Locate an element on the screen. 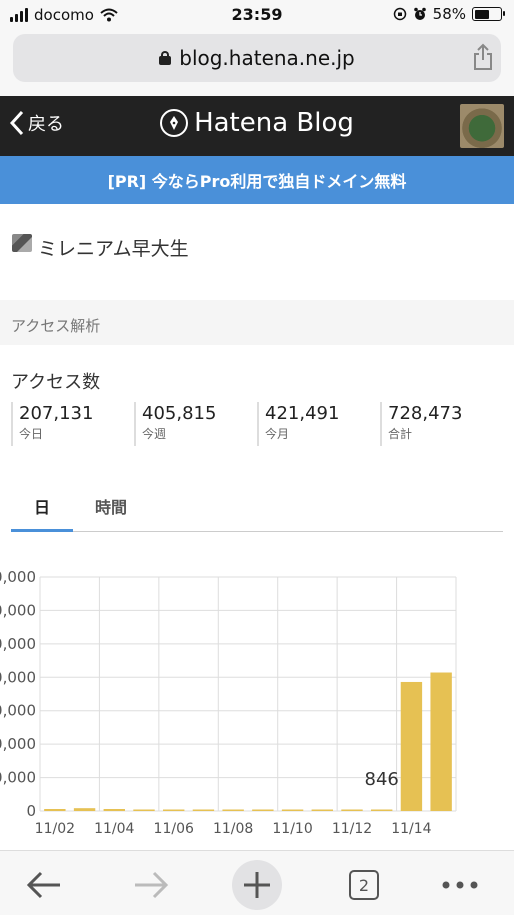 The height and width of the screenshot is (915, 514). share-icon is located at coordinates (483, 57).